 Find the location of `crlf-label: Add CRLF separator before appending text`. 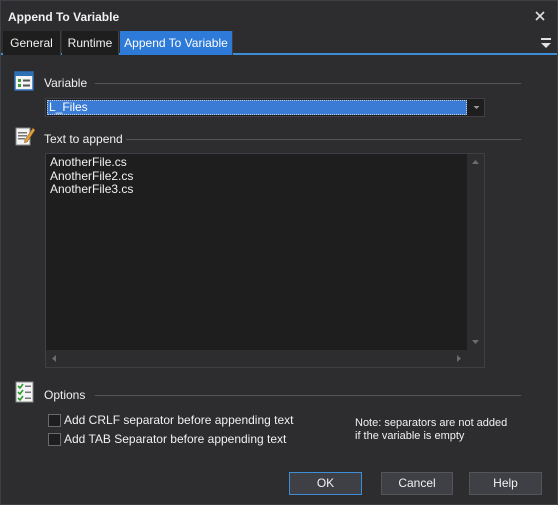

crlf-label: Add CRLF separator before appending text is located at coordinates (178, 420).